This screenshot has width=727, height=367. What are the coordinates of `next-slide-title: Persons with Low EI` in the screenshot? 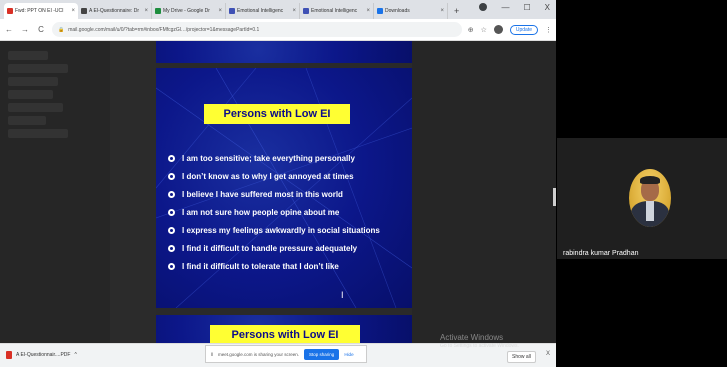 It's located at (285, 334).